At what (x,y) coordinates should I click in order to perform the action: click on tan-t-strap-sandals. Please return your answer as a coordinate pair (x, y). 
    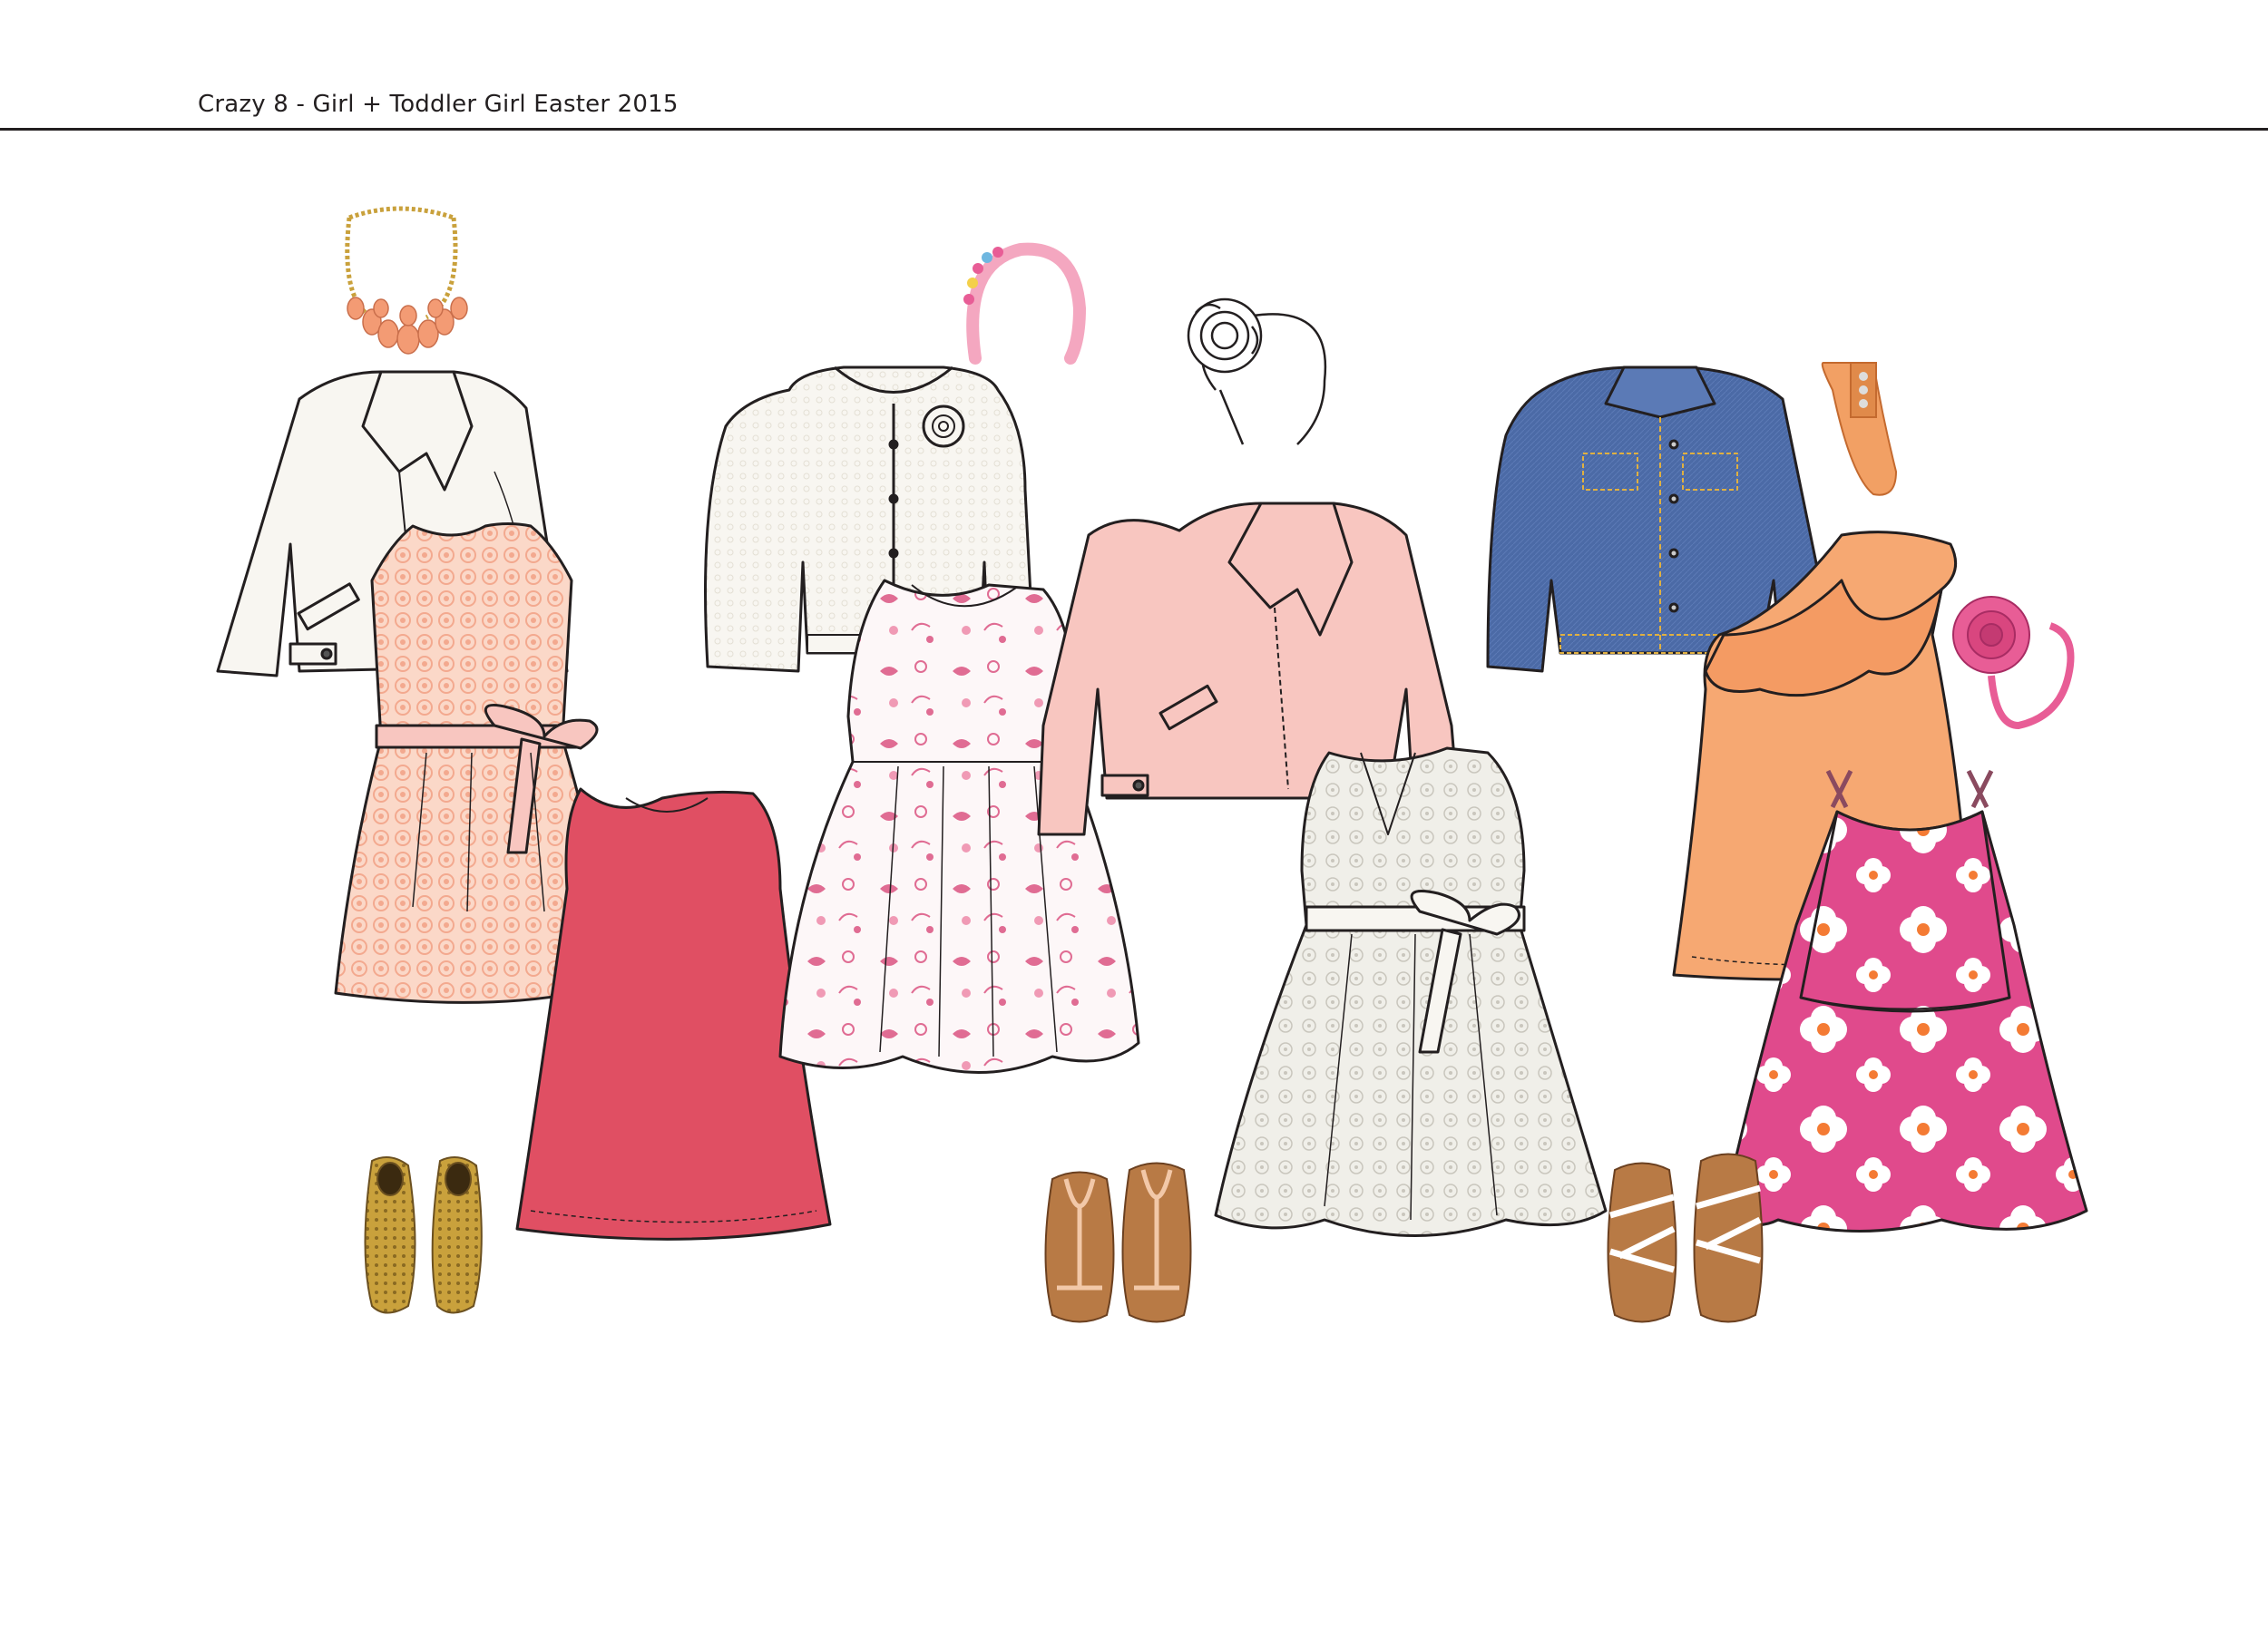
    Looking at the image, I should click on (1118, 1242).